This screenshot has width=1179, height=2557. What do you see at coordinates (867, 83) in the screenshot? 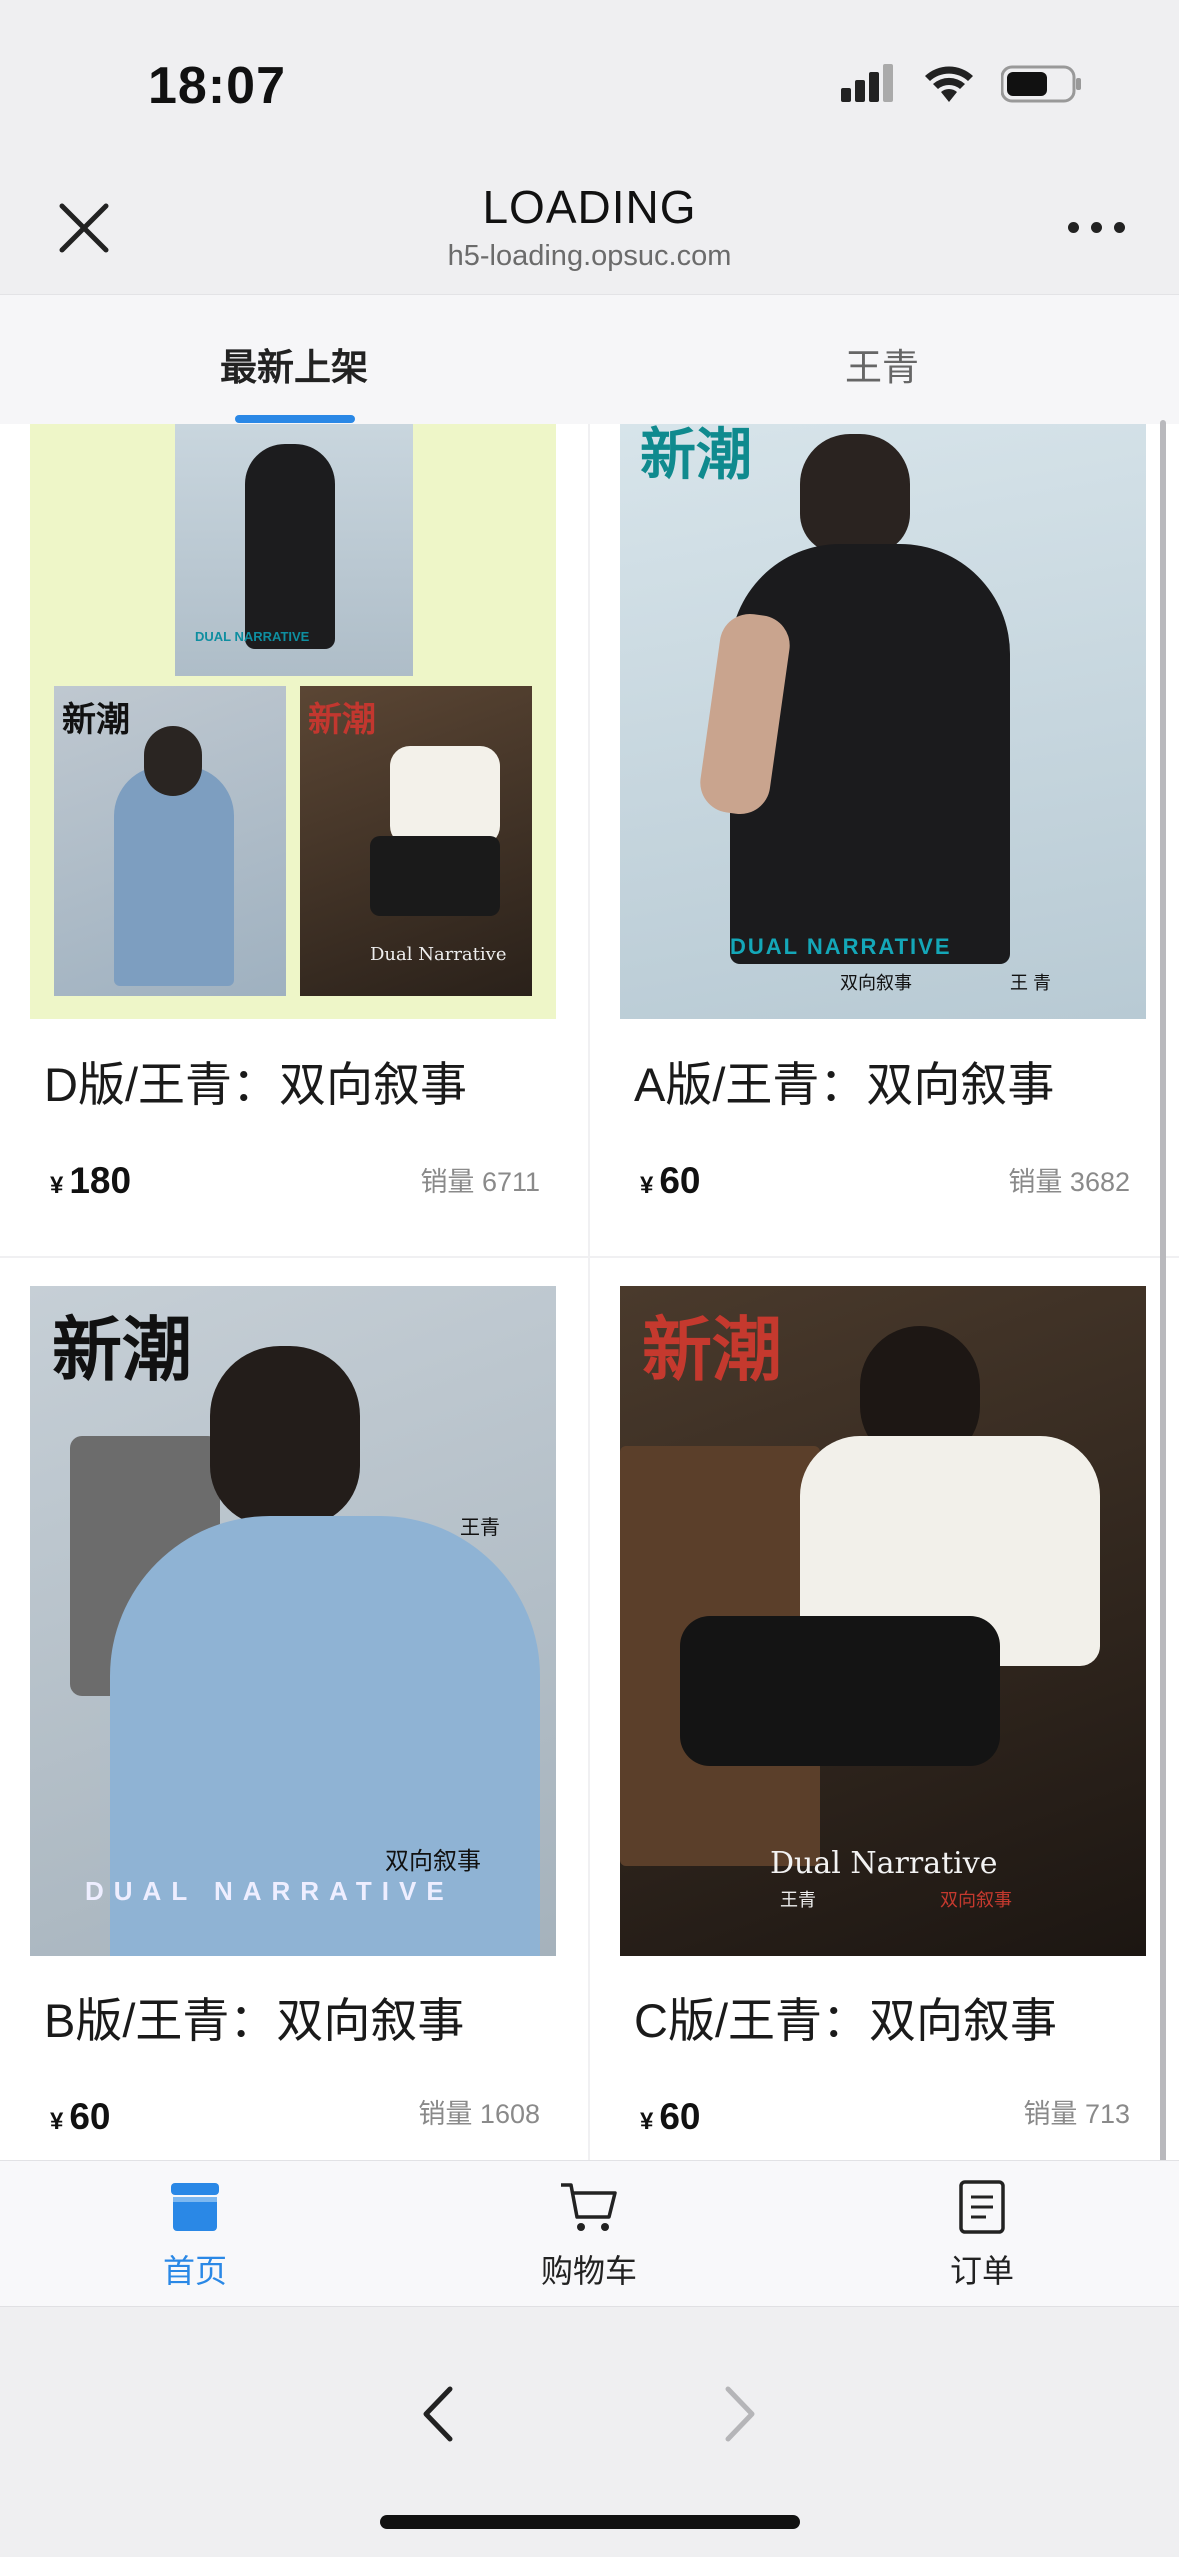
I see `cellular-signal-icon` at bounding box center [867, 83].